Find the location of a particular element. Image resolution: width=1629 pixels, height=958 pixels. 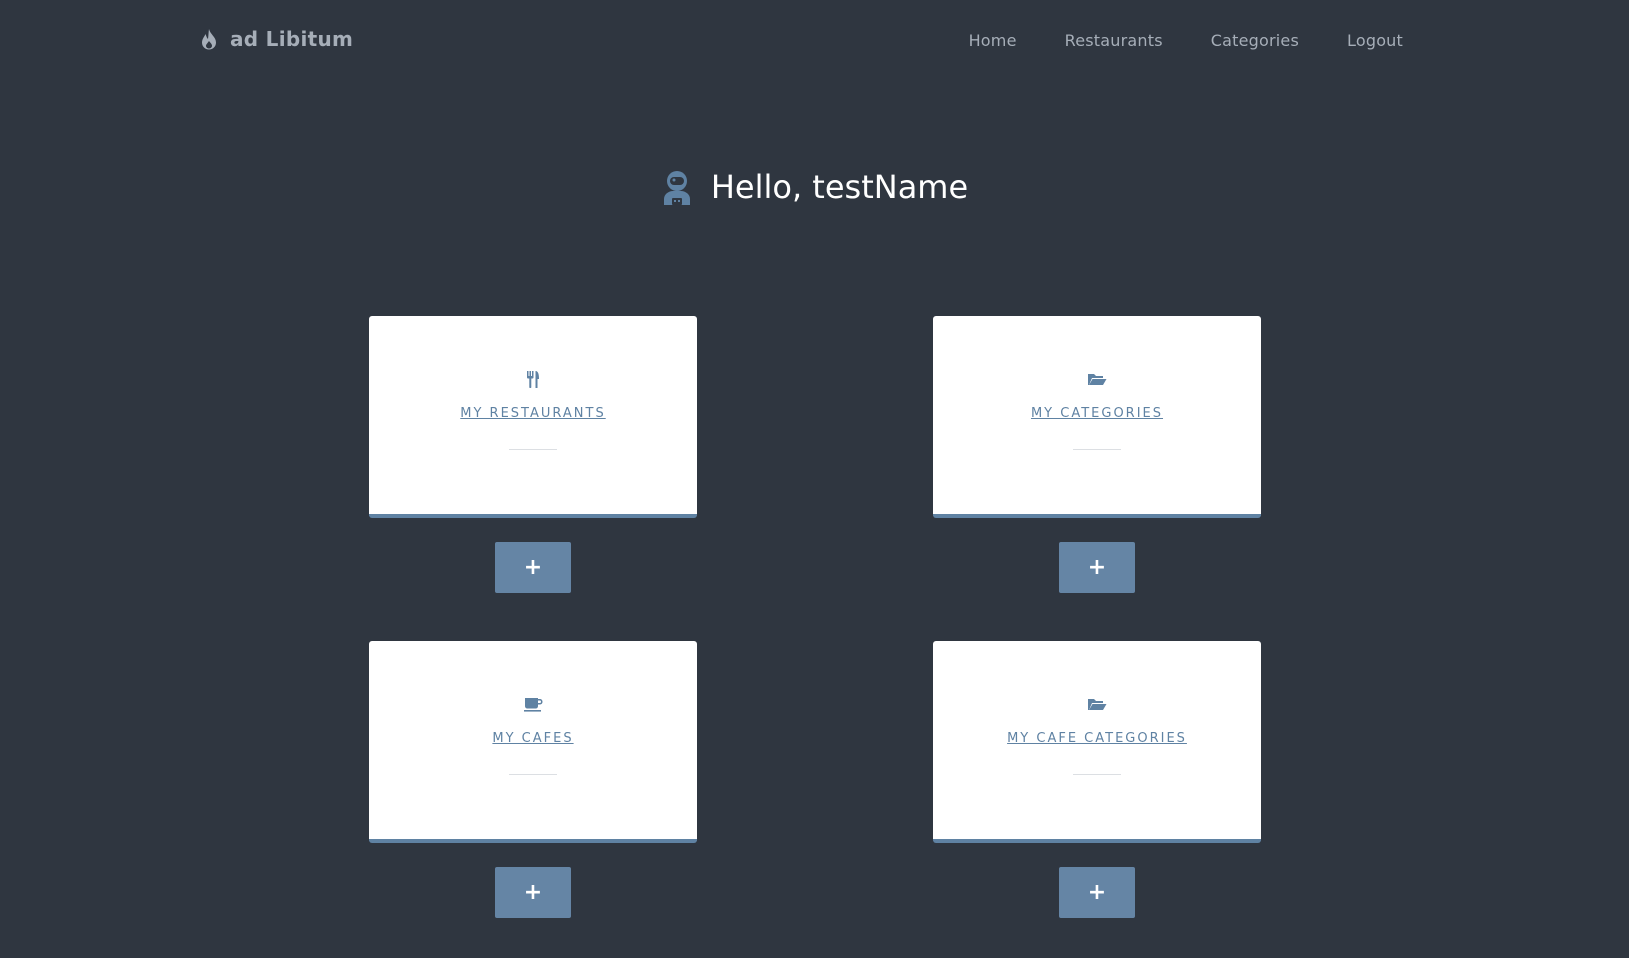

brand-link: ad Libitum is located at coordinates (276, 39).